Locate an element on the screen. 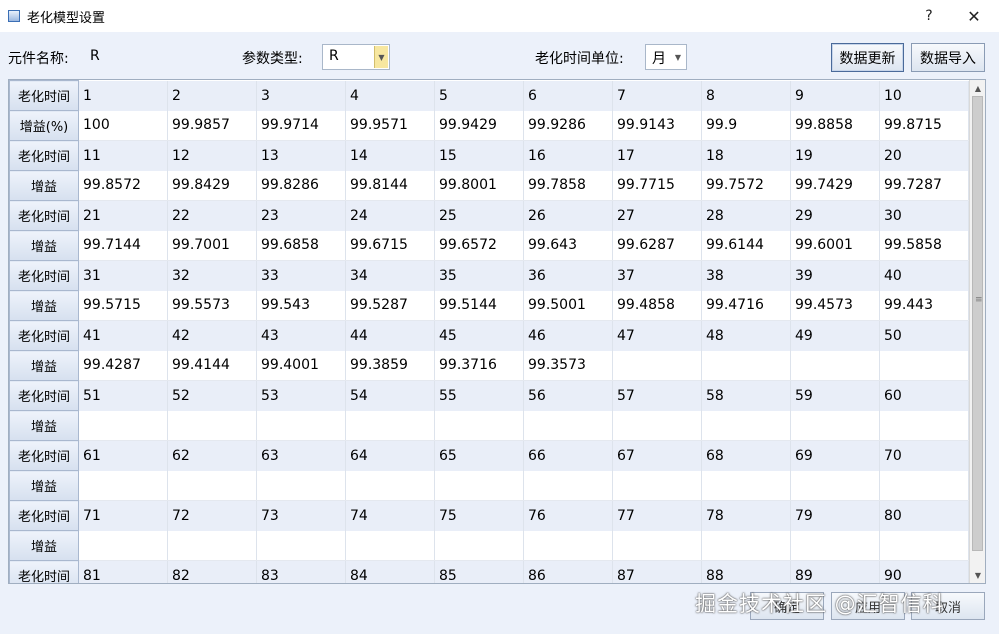  gain-cell: 99.5144 is located at coordinates (479, 305).